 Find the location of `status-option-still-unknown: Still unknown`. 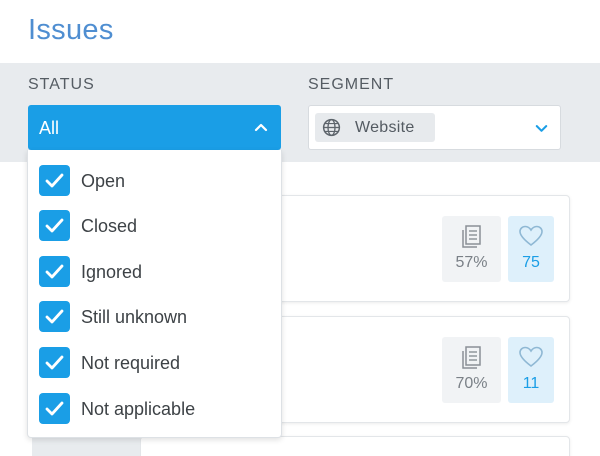

status-option-still-unknown: Still unknown is located at coordinates (154, 317).